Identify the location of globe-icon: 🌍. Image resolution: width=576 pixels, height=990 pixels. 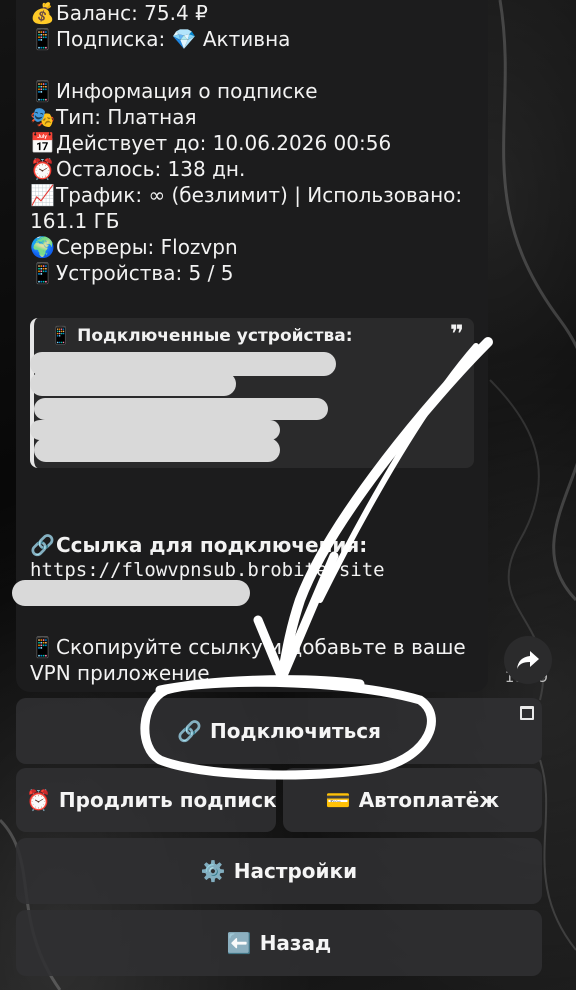
(42, 247).